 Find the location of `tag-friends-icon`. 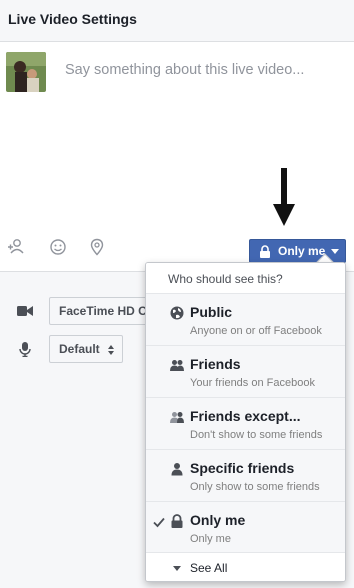

tag-friends-icon is located at coordinates (16, 247).